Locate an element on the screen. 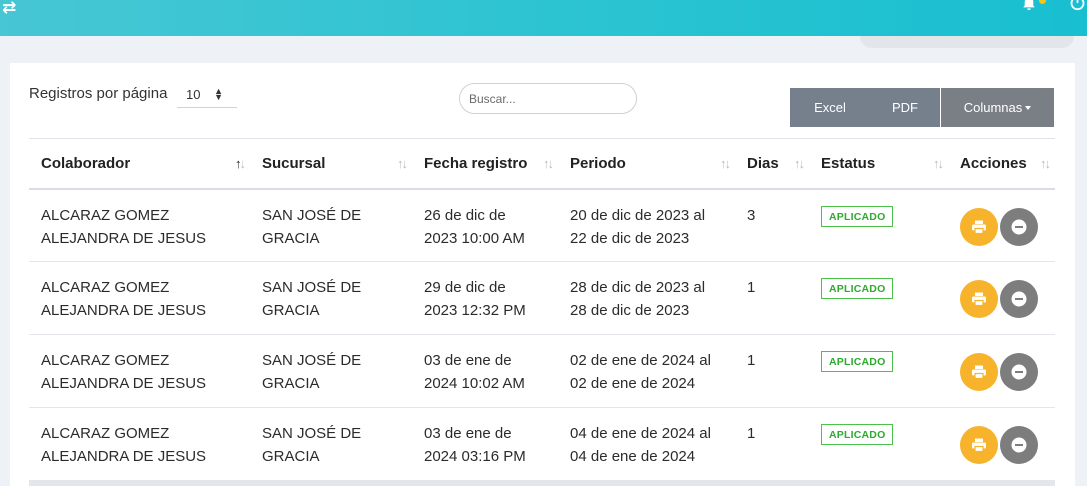  cell-text: 2023 12:32 PM is located at coordinates (475, 310).